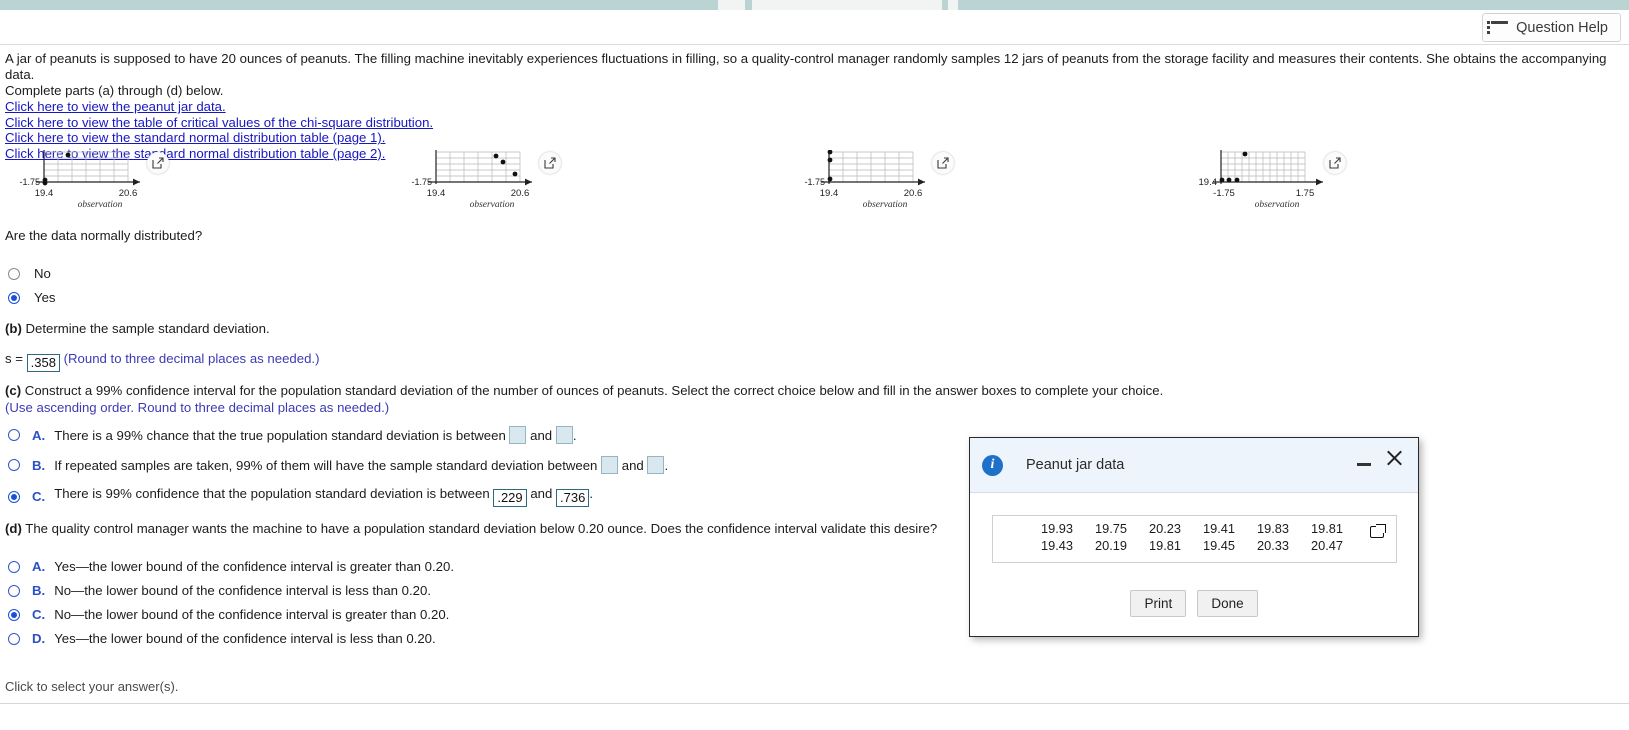 The height and width of the screenshot is (730, 1629). Describe the element at coordinates (13, 528) in the screenshot. I see `part-d-prefix: (d)` at that location.